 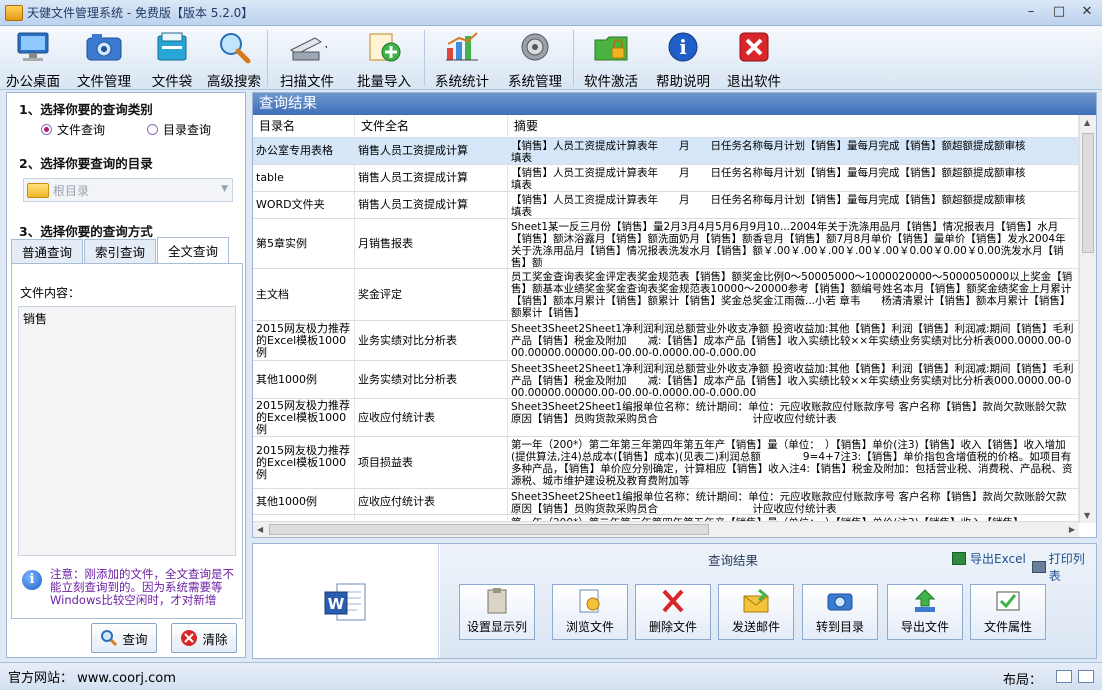 I want to click on cell-file: 销售人员工资提成计算, so click(x=431, y=178).